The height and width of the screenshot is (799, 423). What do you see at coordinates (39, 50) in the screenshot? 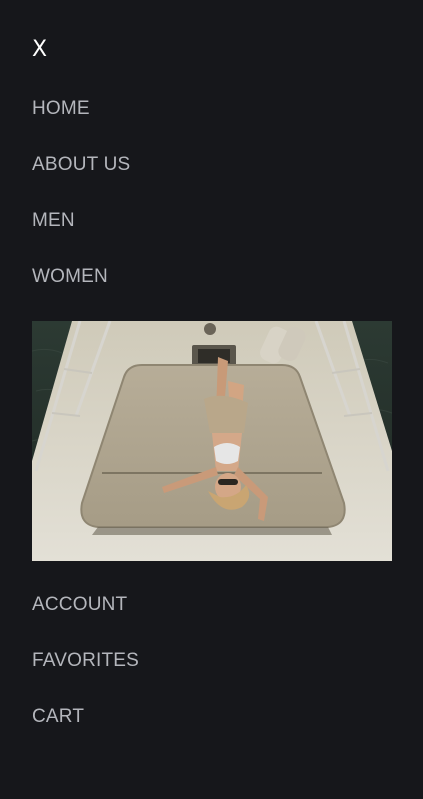
I see `close-menu-button: X` at bounding box center [39, 50].